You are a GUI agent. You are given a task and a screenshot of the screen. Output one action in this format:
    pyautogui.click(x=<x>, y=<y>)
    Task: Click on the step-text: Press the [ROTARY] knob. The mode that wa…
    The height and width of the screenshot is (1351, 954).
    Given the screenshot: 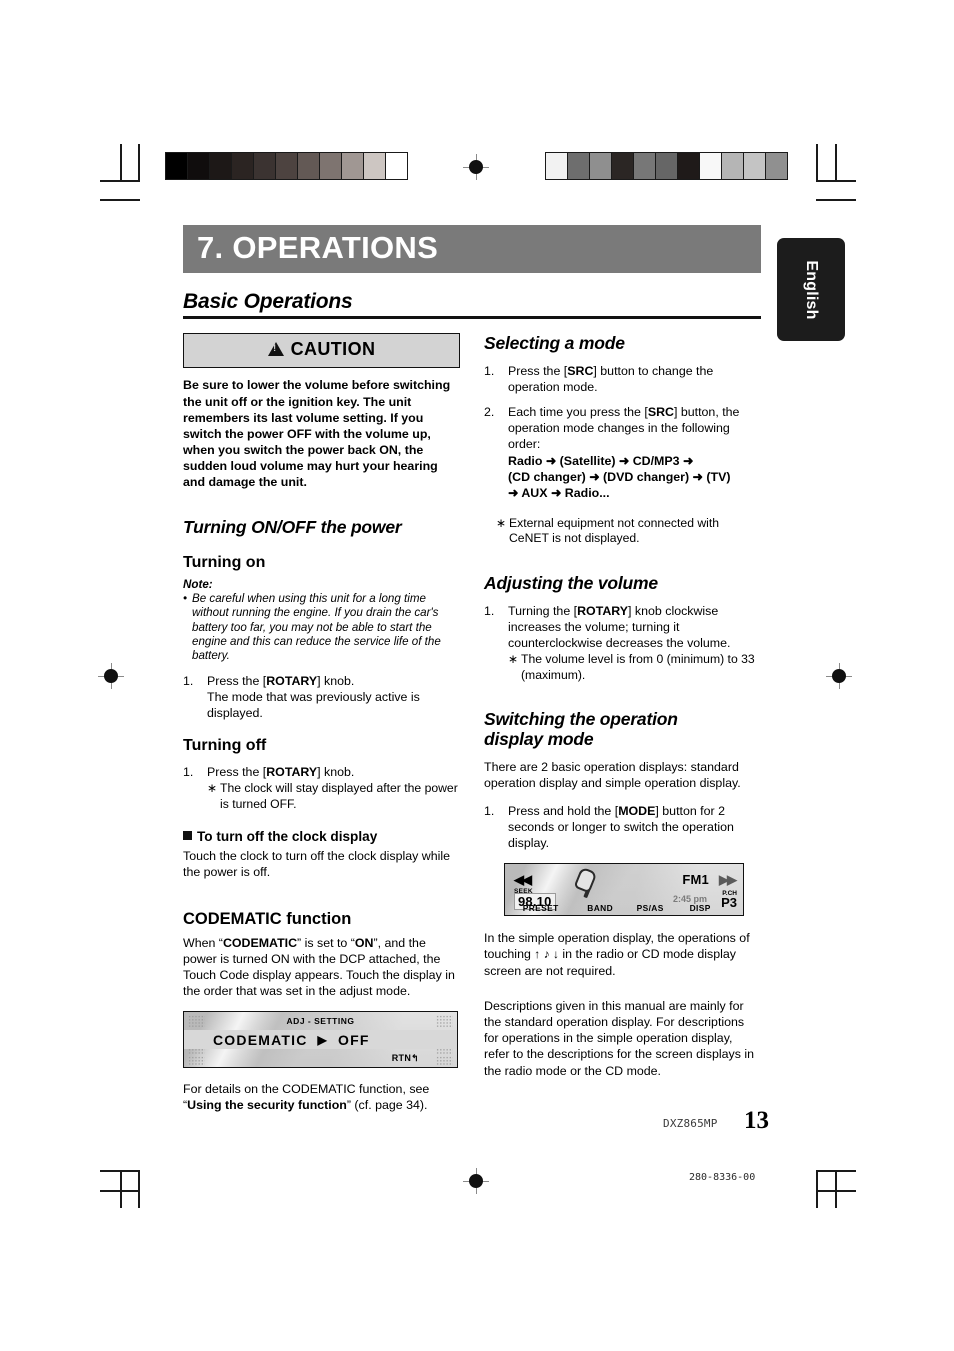 What is the action you would take?
    pyautogui.click(x=333, y=697)
    